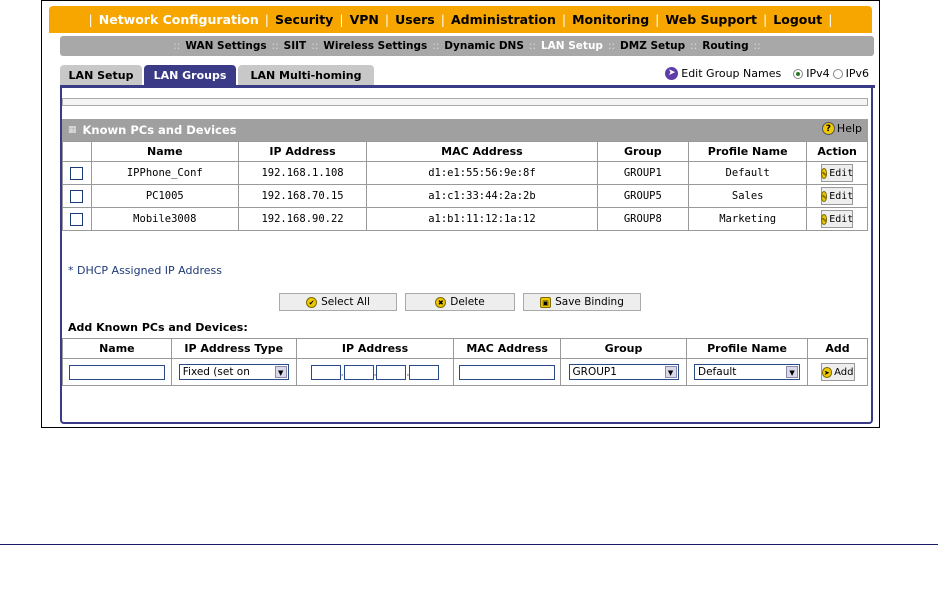 The image size is (941, 612). What do you see at coordinates (375, 46) in the screenshot?
I see `subnav-wireless-settings: Wireless Settings` at bounding box center [375, 46].